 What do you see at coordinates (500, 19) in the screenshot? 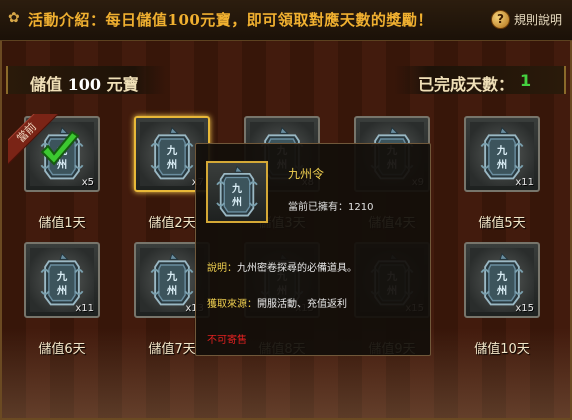
I see `question-icon: ?` at bounding box center [500, 19].